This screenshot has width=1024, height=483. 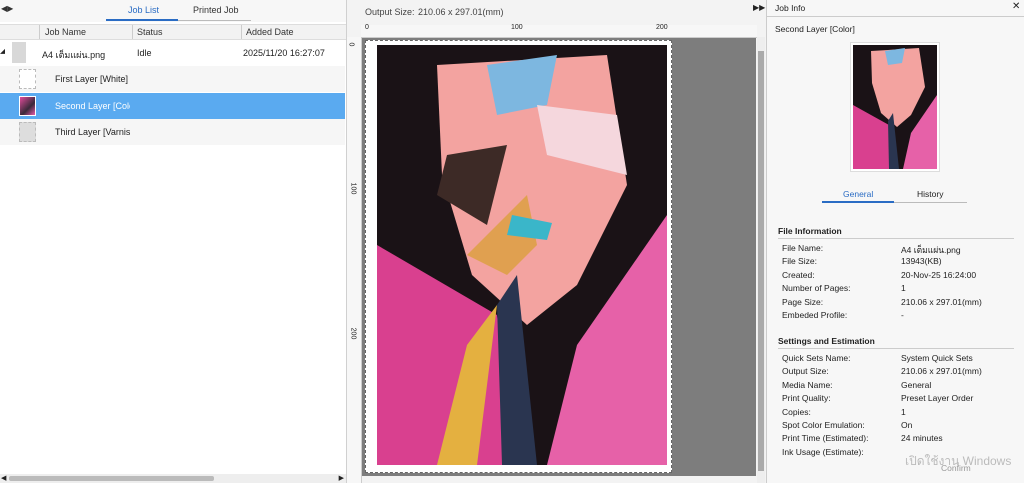 What do you see at coordinates (798, 274) in the screenshot?
I see `info-key: Created:` at bounding box center [798, 274].